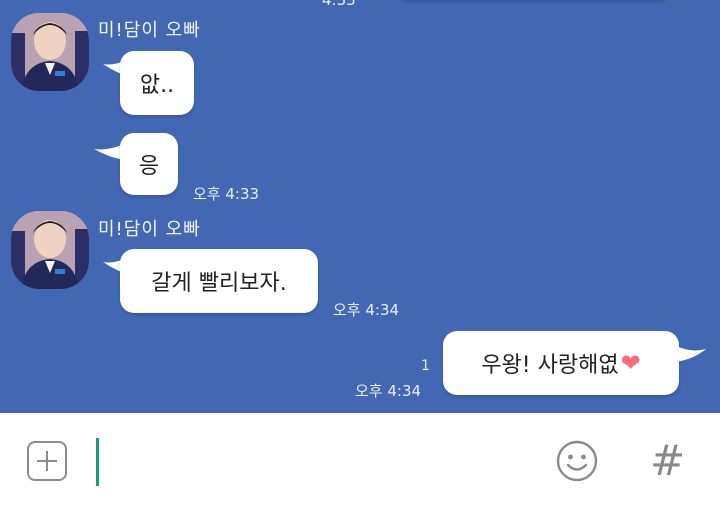  I want to click on message-bubble: 응, so click(149, 164).